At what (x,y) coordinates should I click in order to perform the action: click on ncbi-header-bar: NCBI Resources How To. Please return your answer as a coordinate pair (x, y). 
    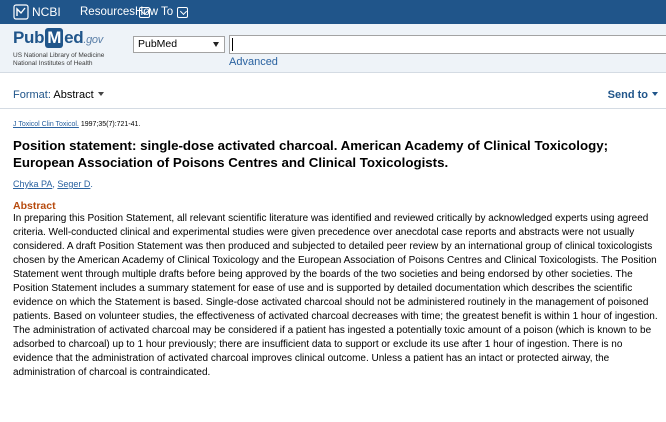
    Looking at the image, I should click on (333, 12).